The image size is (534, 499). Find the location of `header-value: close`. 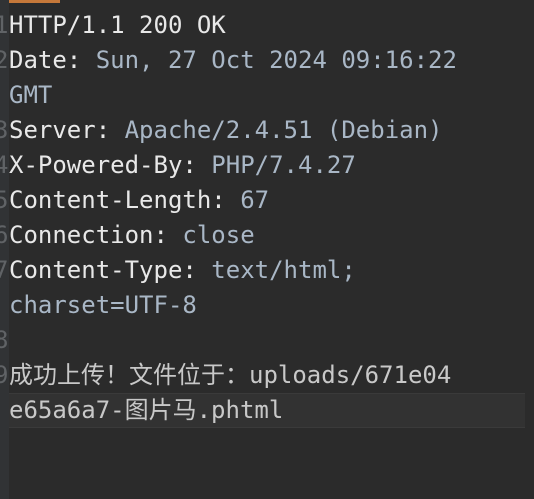

header-value: close is located at coordinates (211, 235).